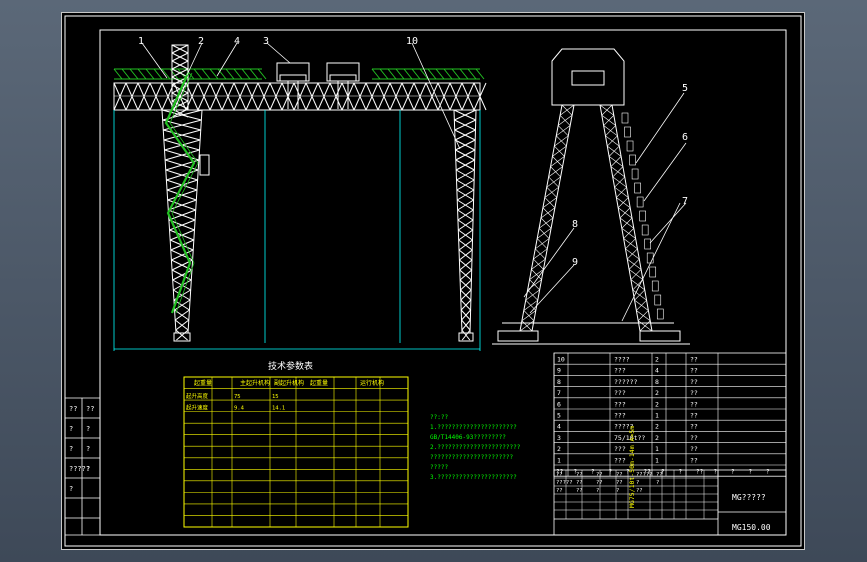  What do you see at coordinates (197, 408) in the screenshot?
I see `tech-table-cell: 起升速度` at bounding box center [197, 408].